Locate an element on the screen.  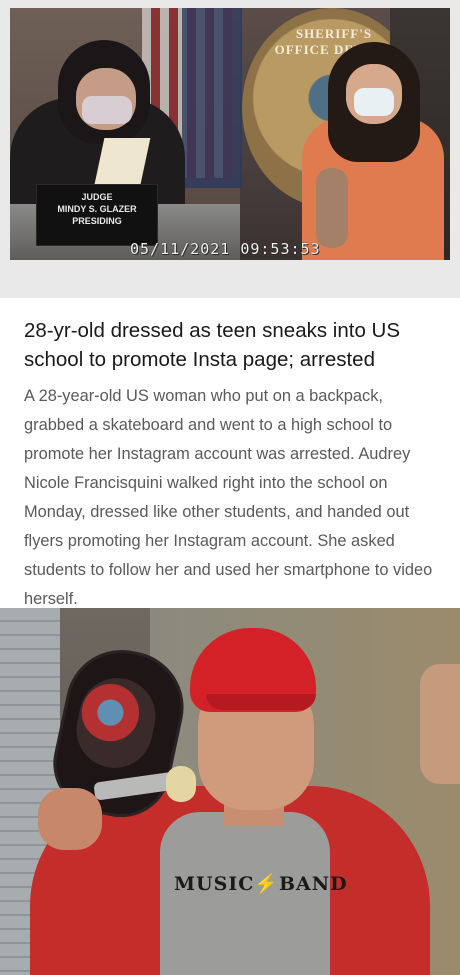
photo-margin is located at coordinates (230, 279).